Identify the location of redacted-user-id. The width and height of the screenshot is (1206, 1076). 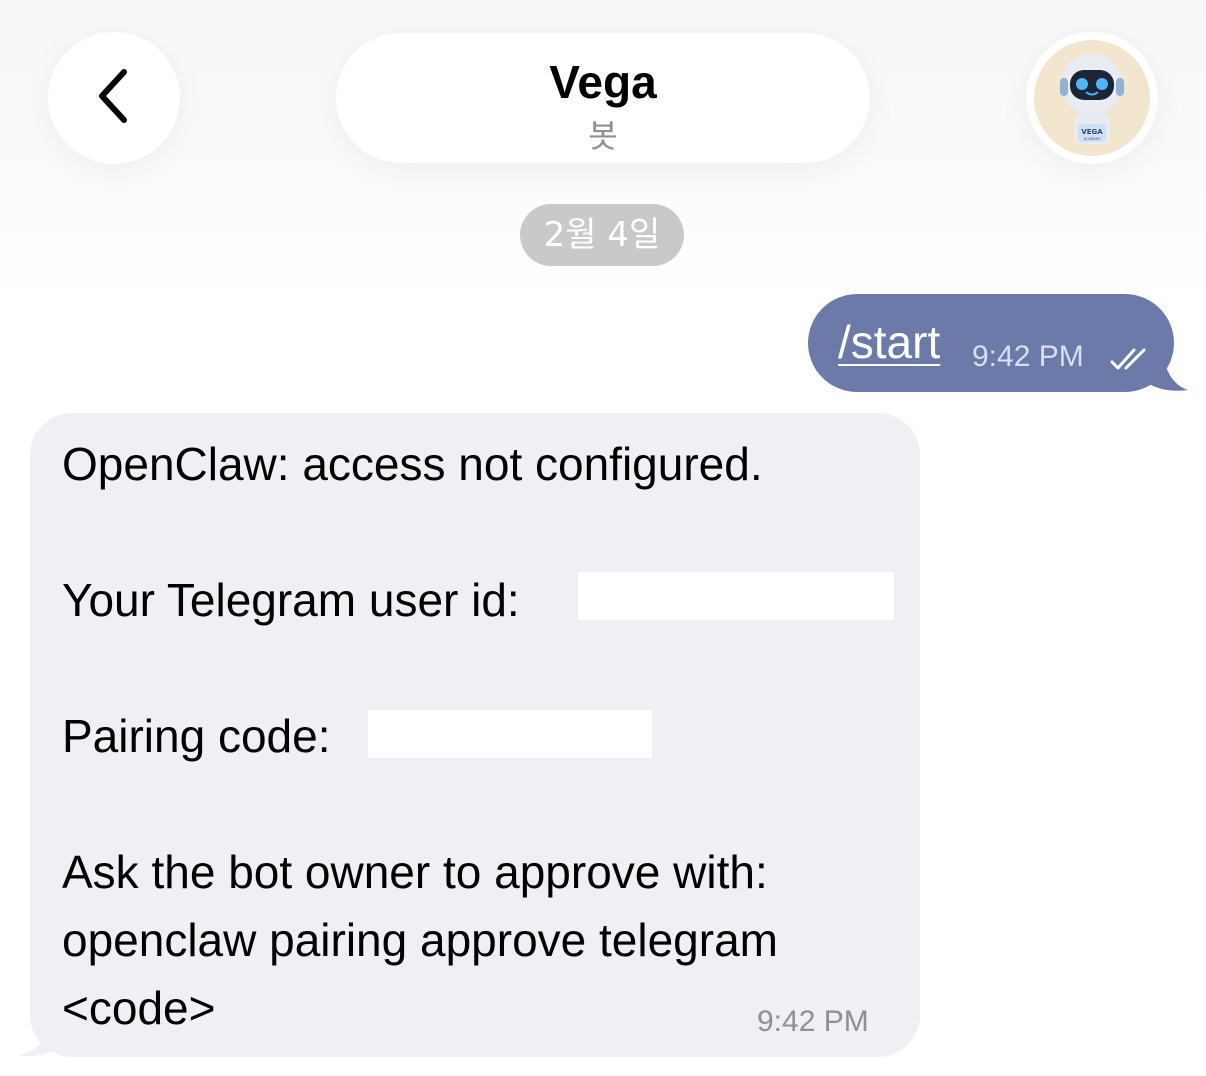
(736, 596).